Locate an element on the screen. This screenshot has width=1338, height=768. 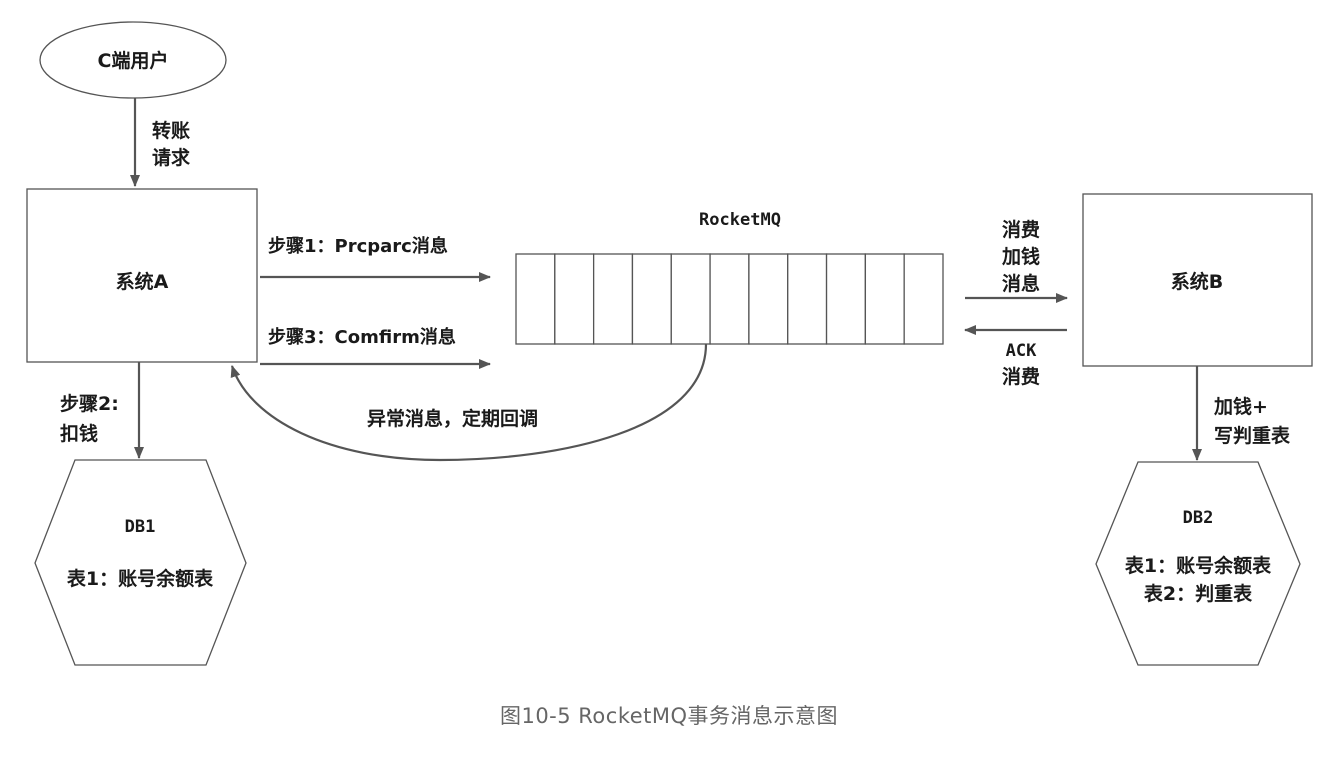
step1-label: 步骤1：Prcparc消息 is located at coordinates (358, 246).